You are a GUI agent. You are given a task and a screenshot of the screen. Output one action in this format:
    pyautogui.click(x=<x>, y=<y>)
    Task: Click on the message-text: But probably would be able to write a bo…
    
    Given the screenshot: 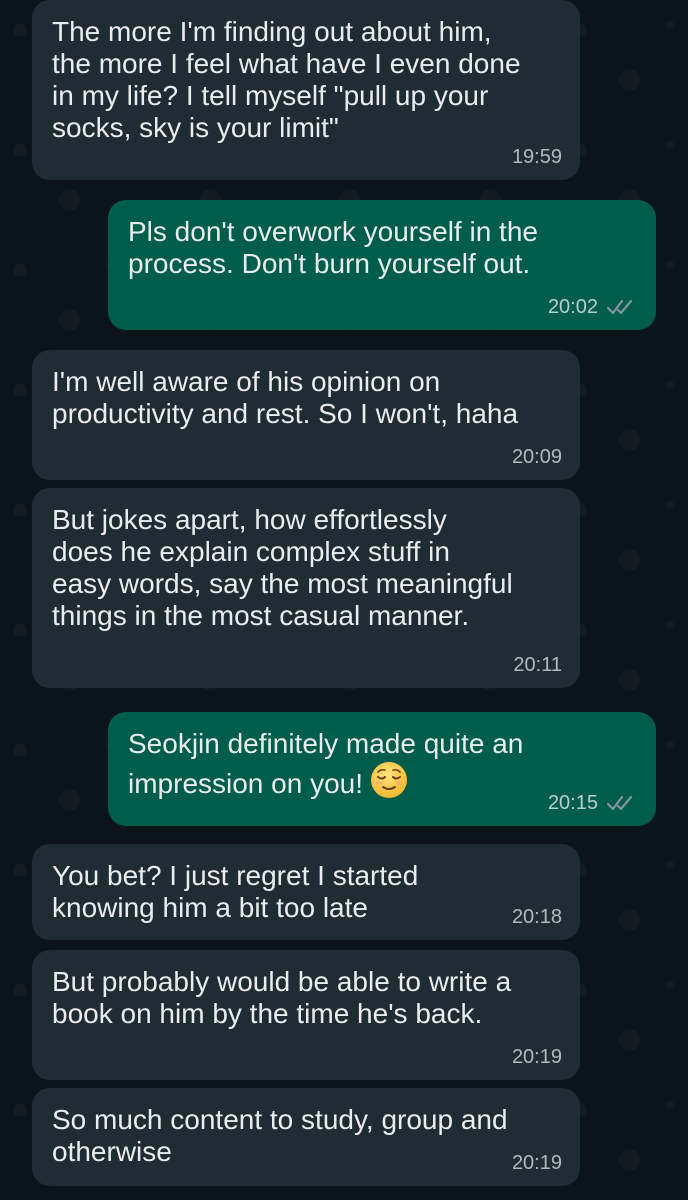 What is the action you would take?
    pyautogui.click(x=282, y=997)
    